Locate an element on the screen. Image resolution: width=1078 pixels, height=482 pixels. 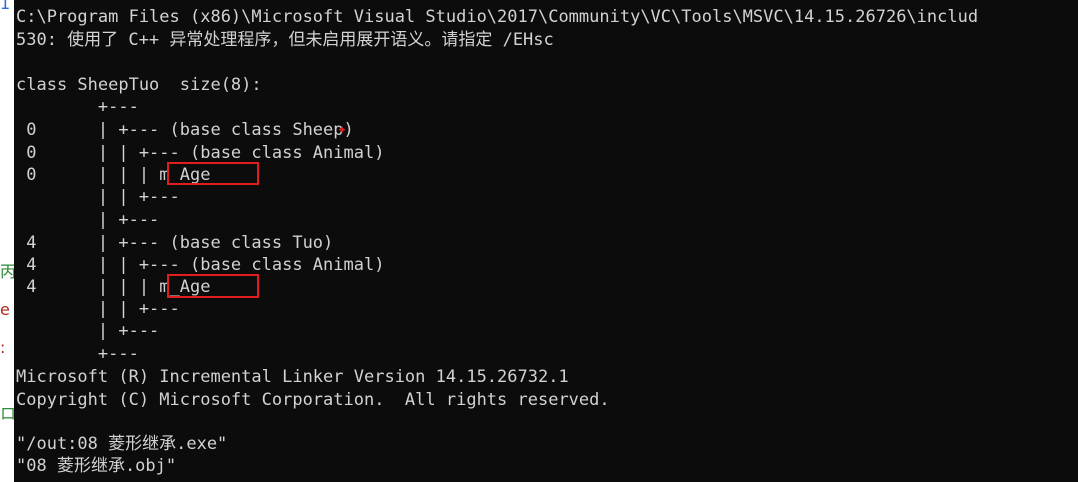
console-line-output-exe: "/out:08 菱形继承.exe" is located at coordinates (122, 444).